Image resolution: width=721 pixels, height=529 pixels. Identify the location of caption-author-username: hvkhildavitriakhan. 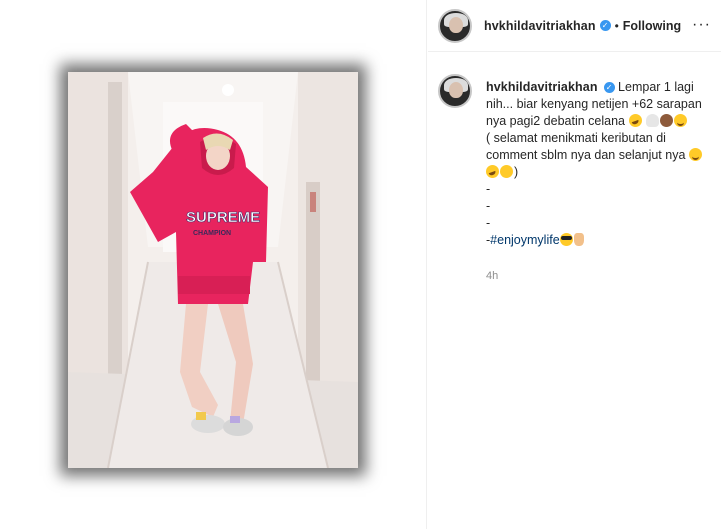
(542, 87).